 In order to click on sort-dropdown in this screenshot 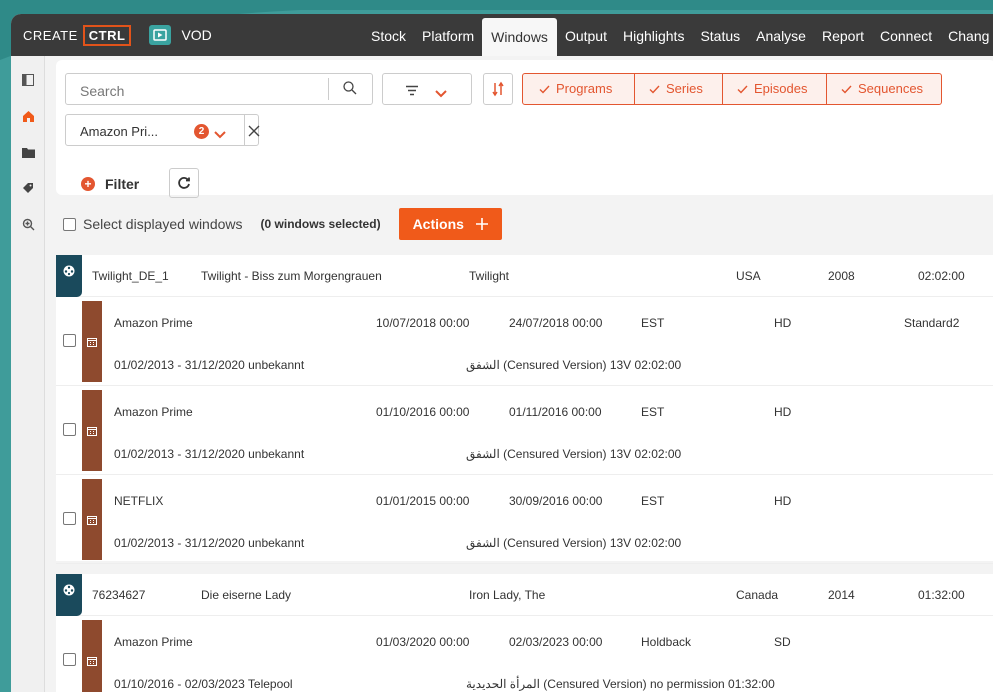, I will do `click(427, 89)`.